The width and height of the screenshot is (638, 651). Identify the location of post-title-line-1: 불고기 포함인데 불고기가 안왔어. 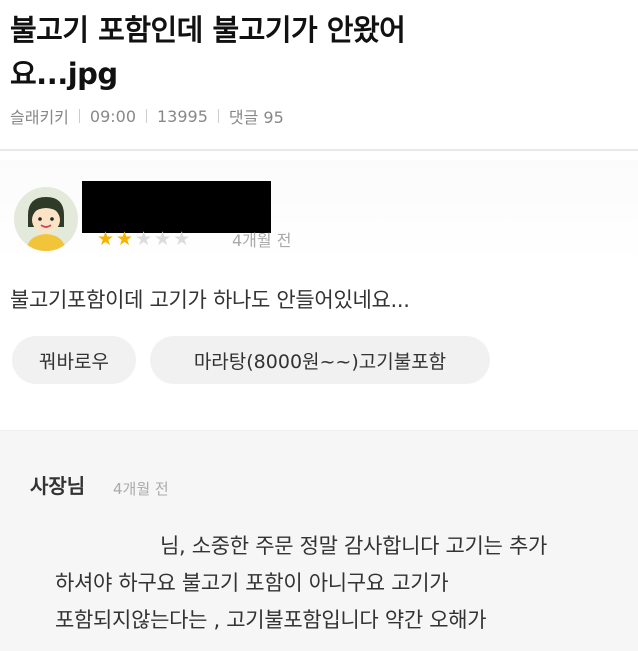
(208, 30).